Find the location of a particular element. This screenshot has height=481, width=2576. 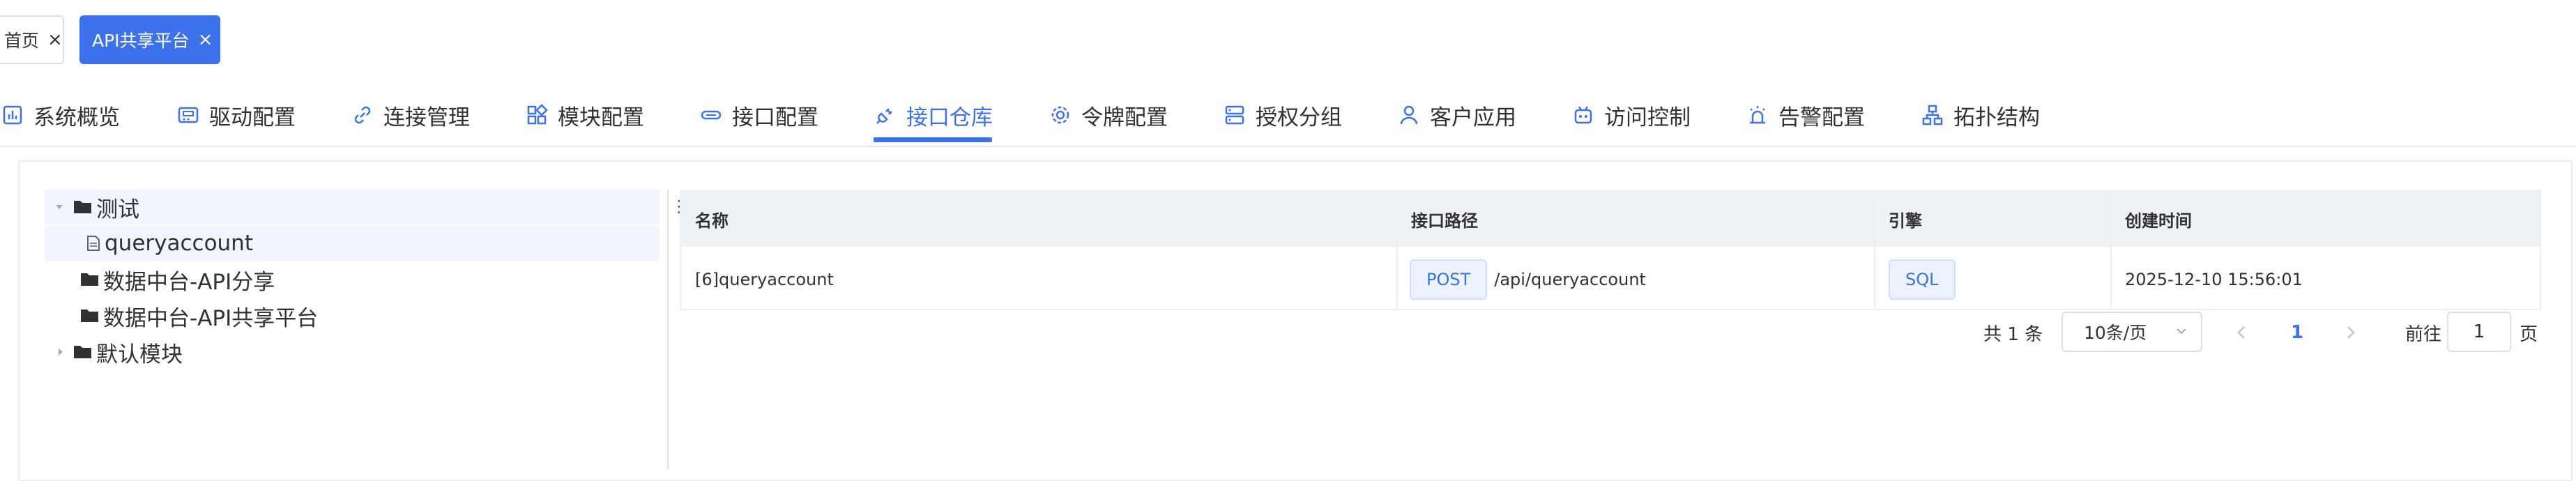

tab-driver-config: 驱动配置 is located at coordinates (237, 115).